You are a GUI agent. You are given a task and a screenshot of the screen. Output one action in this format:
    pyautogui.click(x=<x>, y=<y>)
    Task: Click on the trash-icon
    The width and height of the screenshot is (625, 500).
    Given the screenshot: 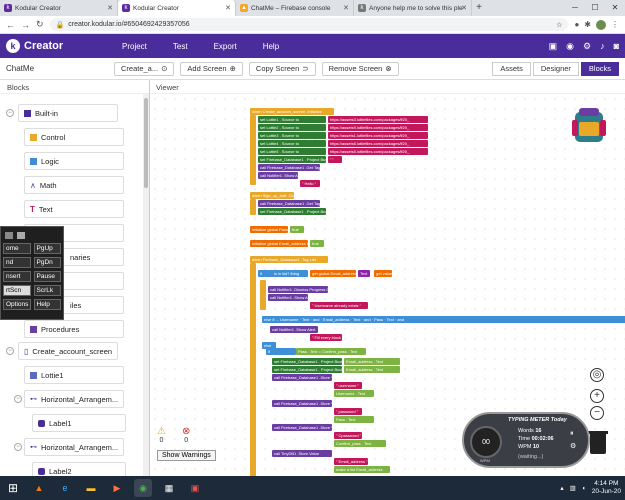 What is the action you would take?
    pyautogui.click(x=598, y=442)
    